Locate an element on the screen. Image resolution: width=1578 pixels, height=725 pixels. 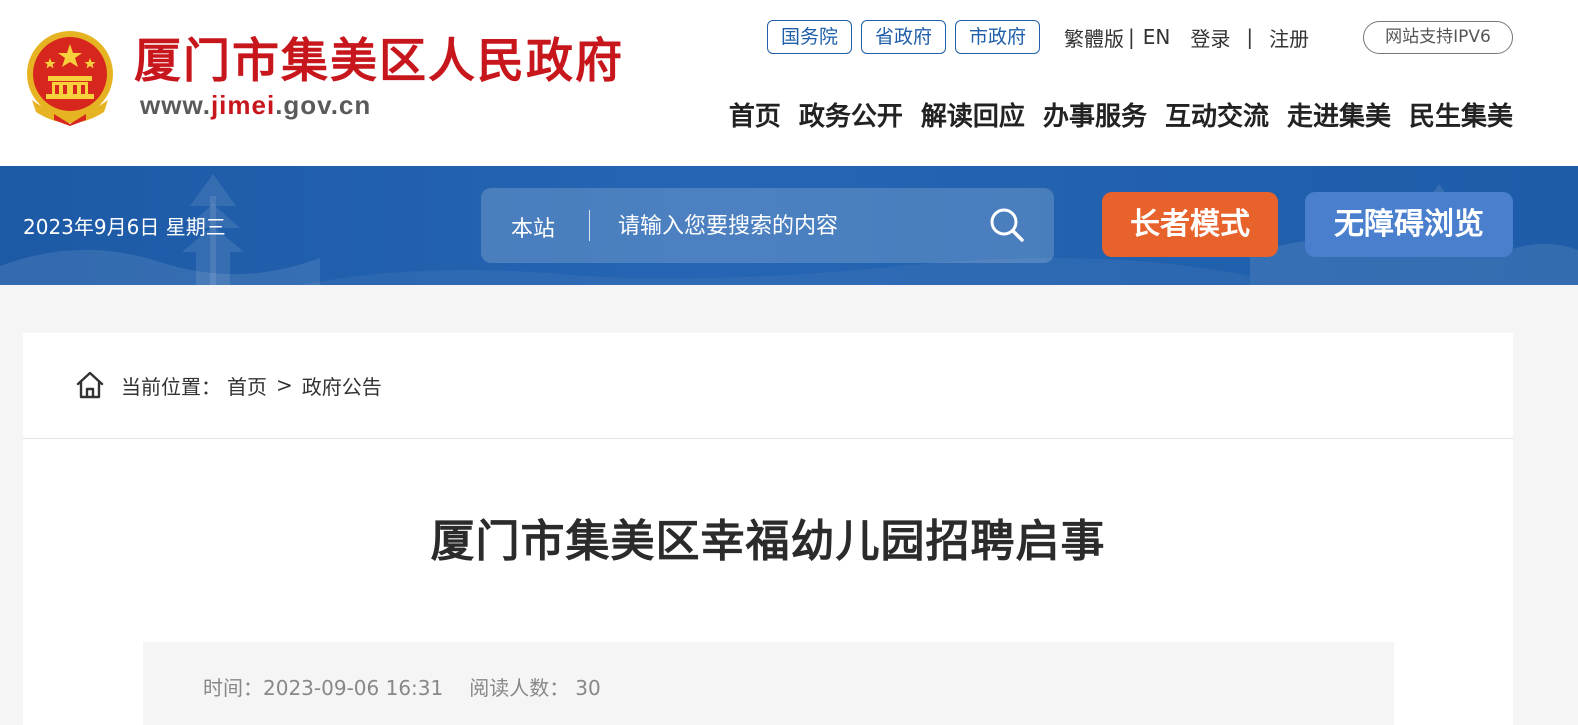
breadcrumb-gov-notices: 政府公告 is located at coordinates (342, 385).